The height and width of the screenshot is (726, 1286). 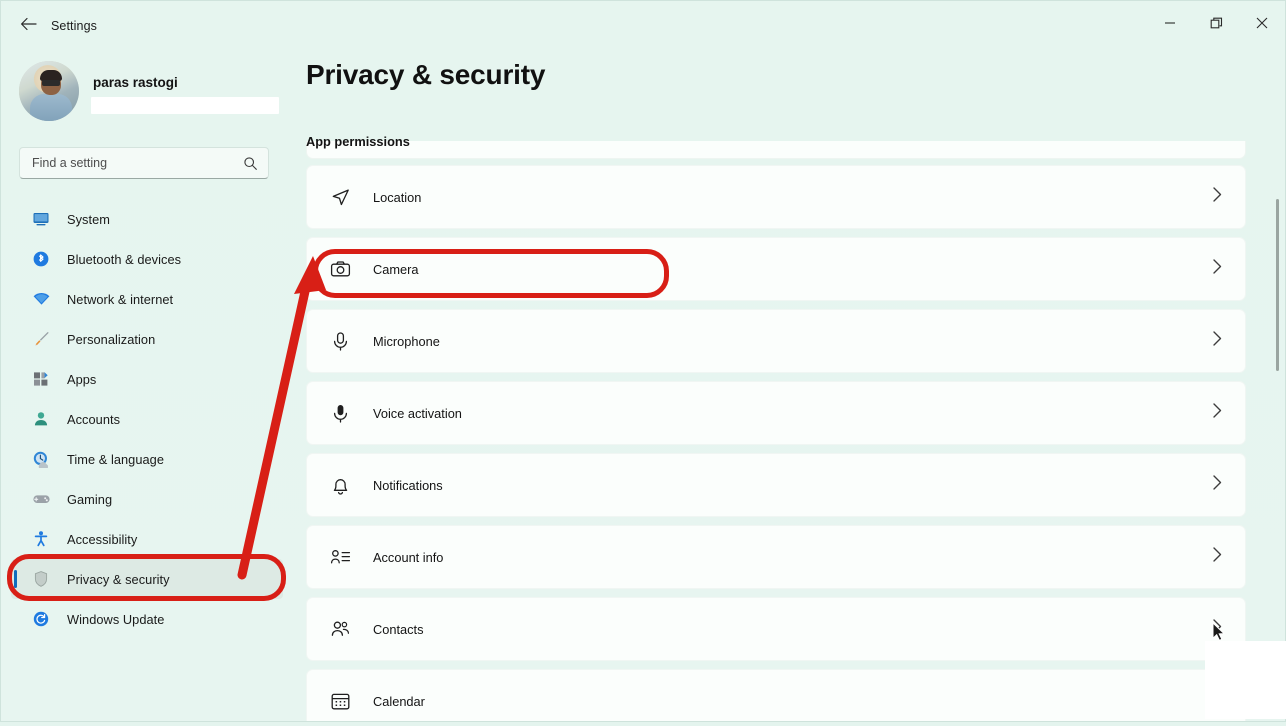 I want to click on sidebar-item-time-language: Time & language, so click(x=147, y=459).